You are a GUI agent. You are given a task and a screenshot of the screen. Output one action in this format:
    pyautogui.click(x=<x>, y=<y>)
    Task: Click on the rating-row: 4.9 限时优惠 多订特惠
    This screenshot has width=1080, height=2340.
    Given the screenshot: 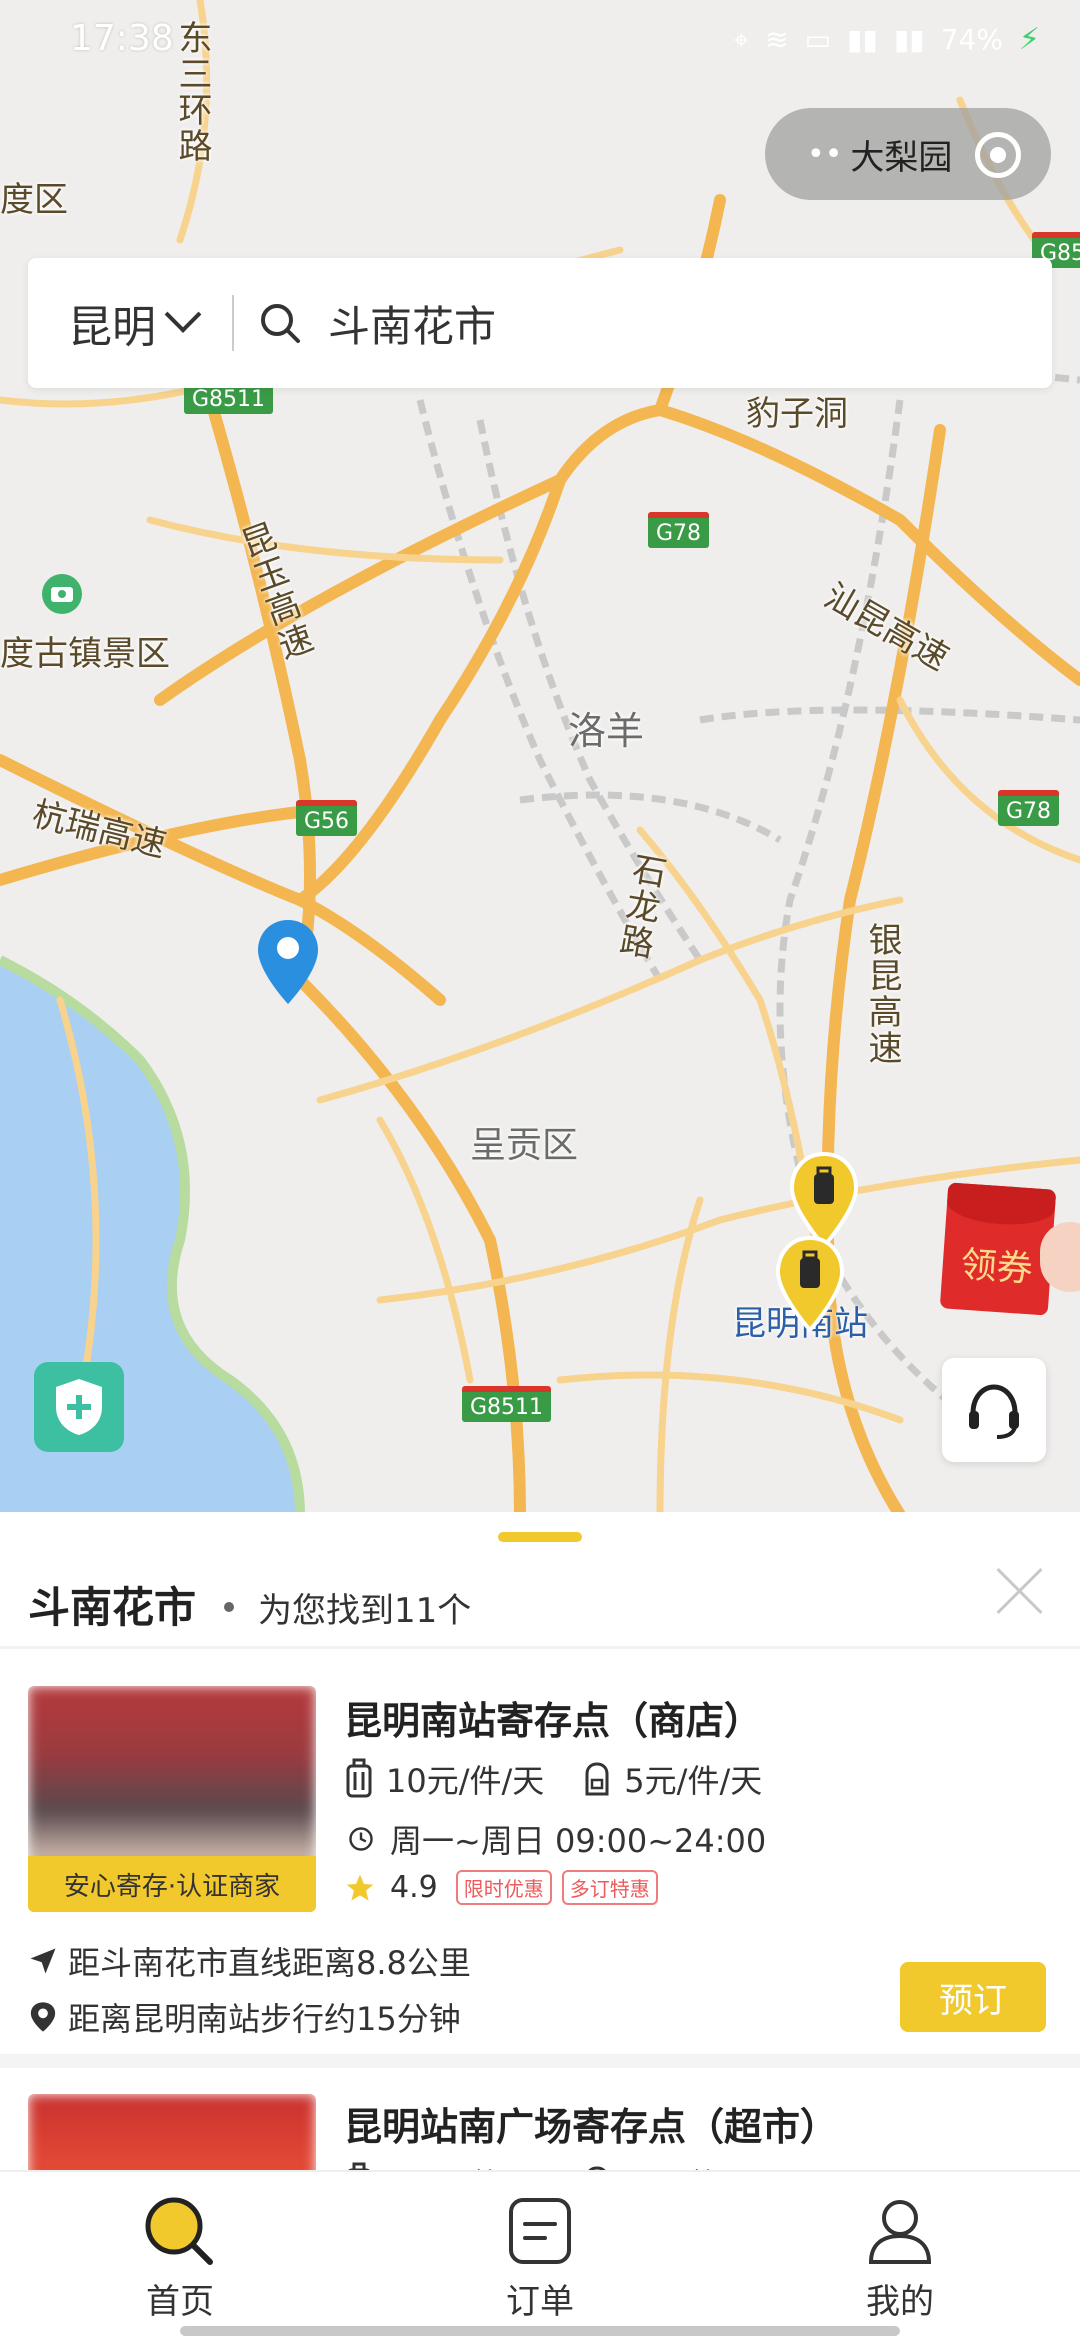 What is the action you would take?
    pyautogui.click(x=501, y=1887)
    